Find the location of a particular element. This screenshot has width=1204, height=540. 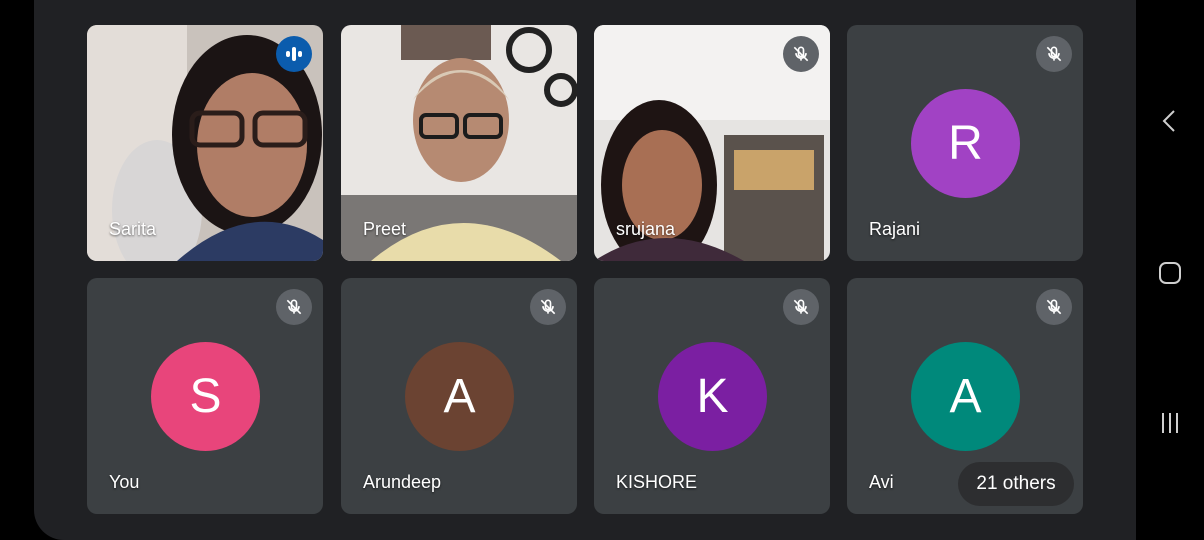

others-count-button: 21 others is located at coordinates (1016, 484).